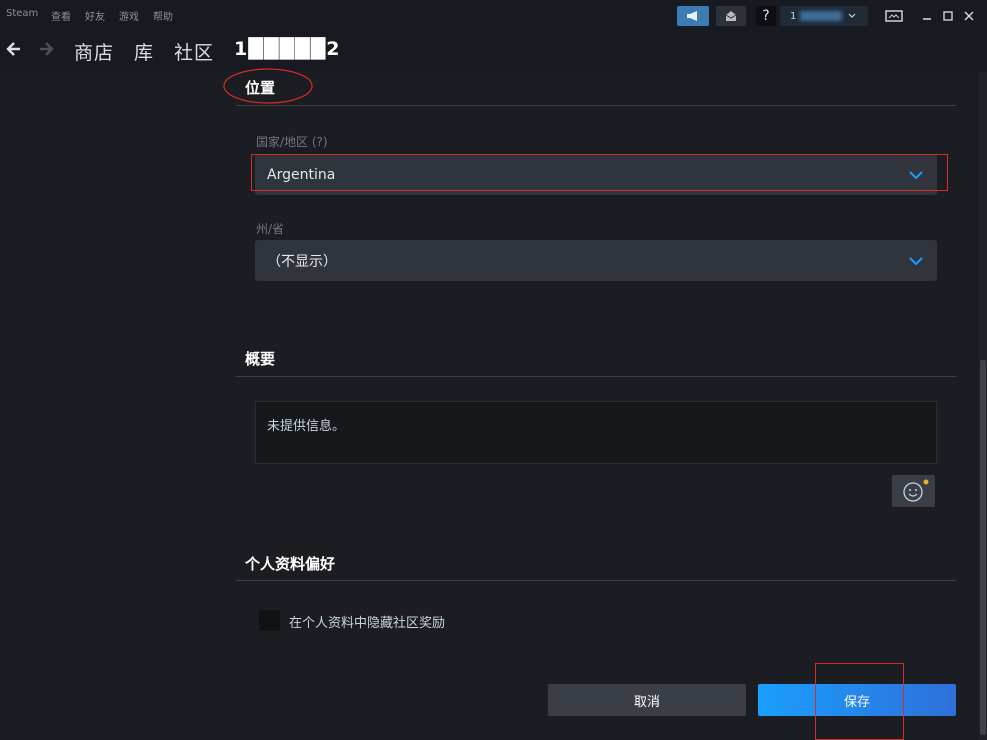  What do you see at coordinates (983, 547) in the screenshot?
I see `scrollbar-thumb` at bounding box center [983, 547].